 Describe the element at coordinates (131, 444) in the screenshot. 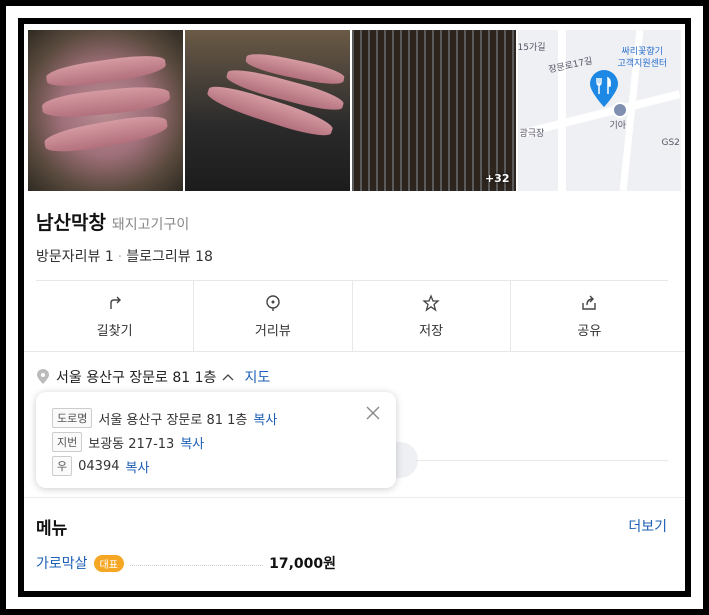

I see `jibun-address: 보광동 217-13` at that location.